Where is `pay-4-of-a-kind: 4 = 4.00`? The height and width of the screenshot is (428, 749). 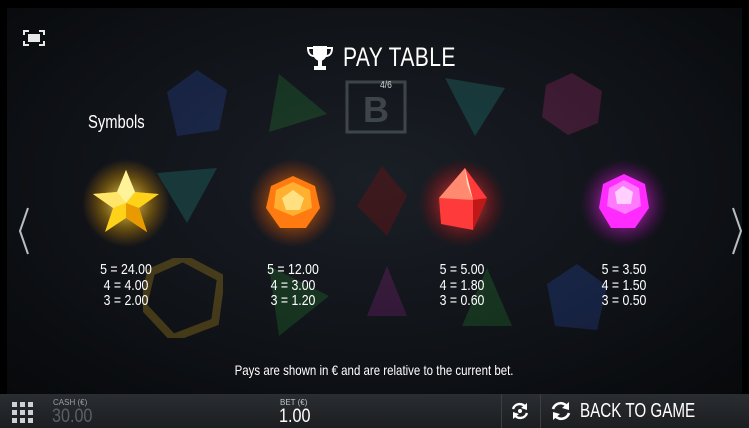
pay-4-of-a-kind: 4 = 4.00 is located at coordinates (126, 285).